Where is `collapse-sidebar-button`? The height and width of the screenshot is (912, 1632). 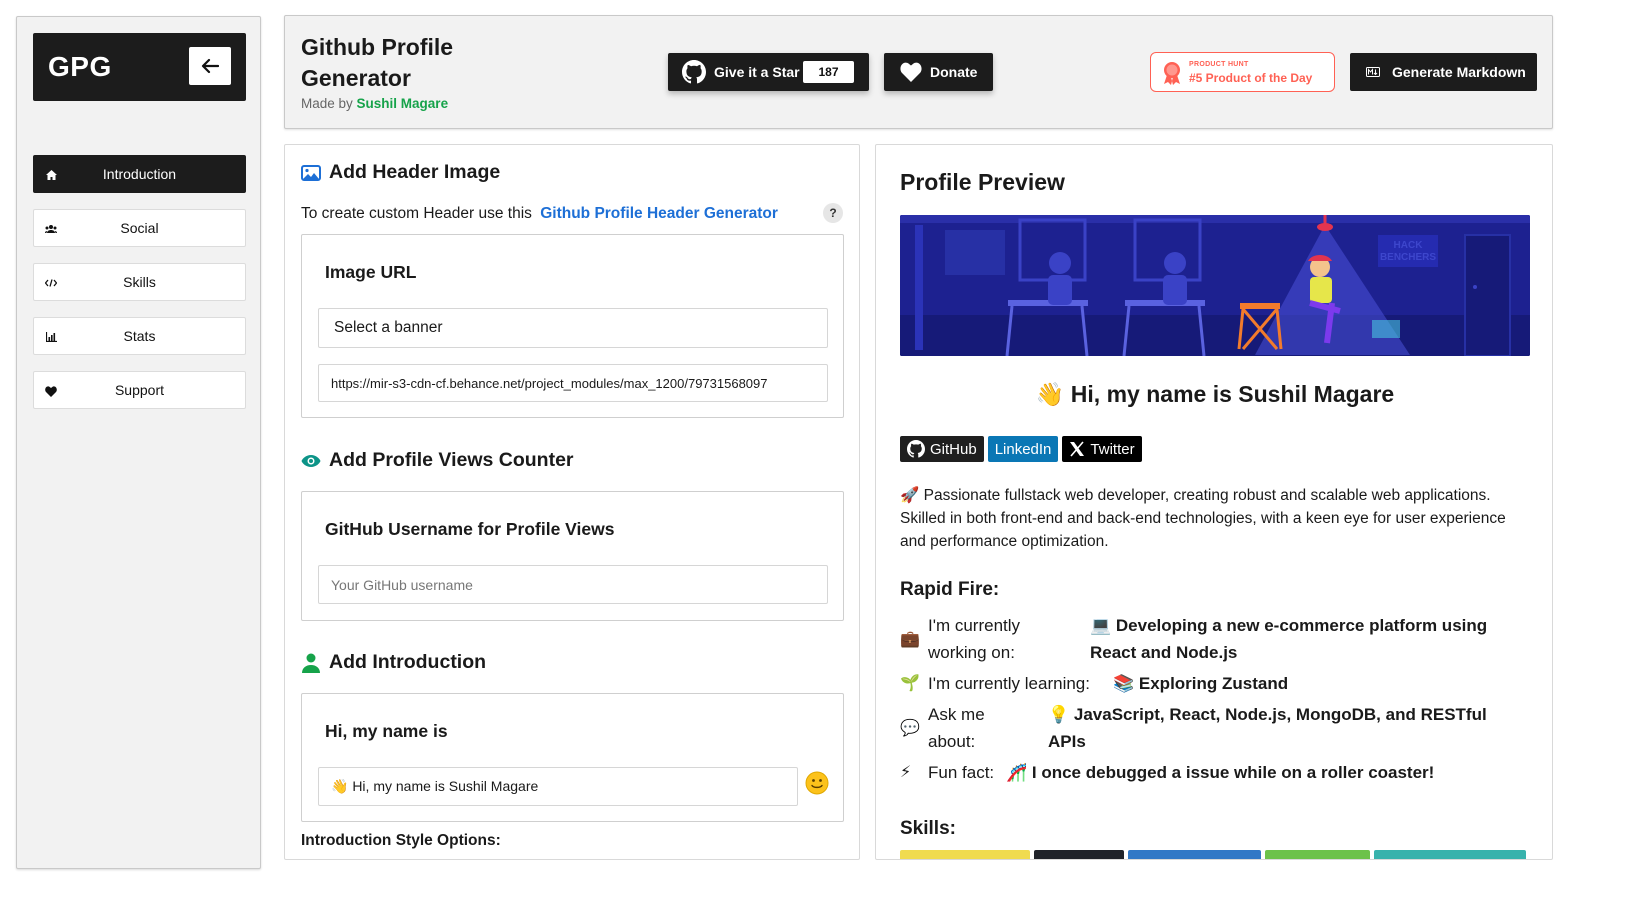 collapse-sidebar-button is located at coordinates (210, 66).